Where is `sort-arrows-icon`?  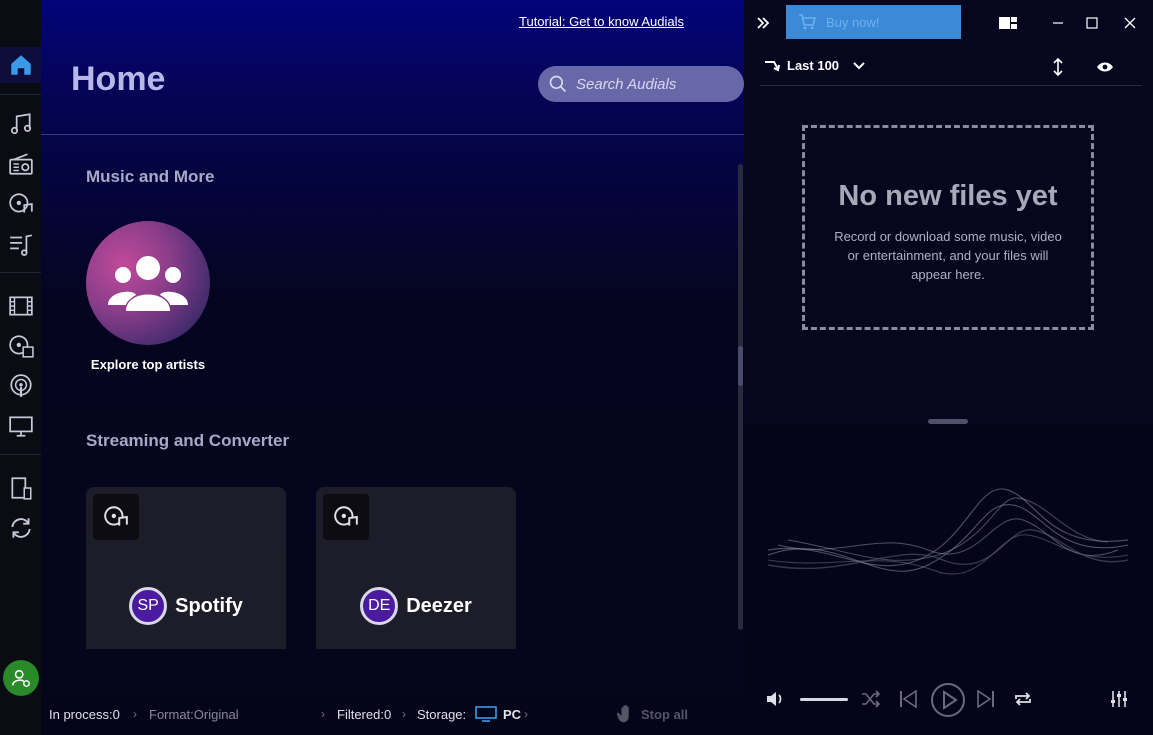
sort-arrows-icon is located at coordinates (1058, 67).